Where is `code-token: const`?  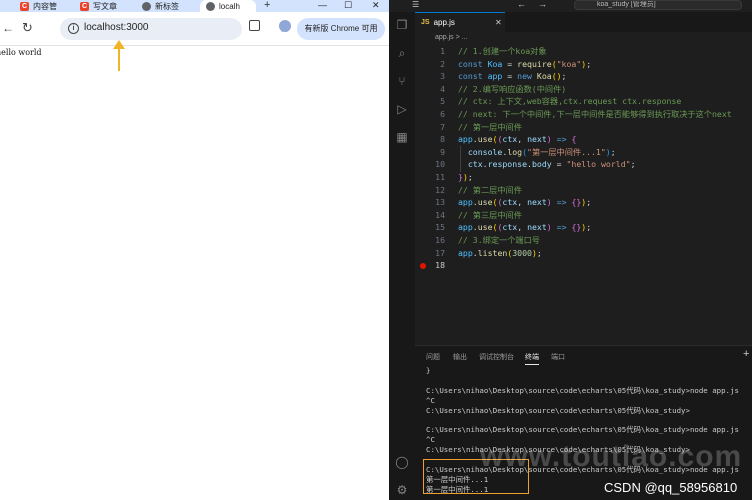 code-token: const is located at coordinates (473, 76).